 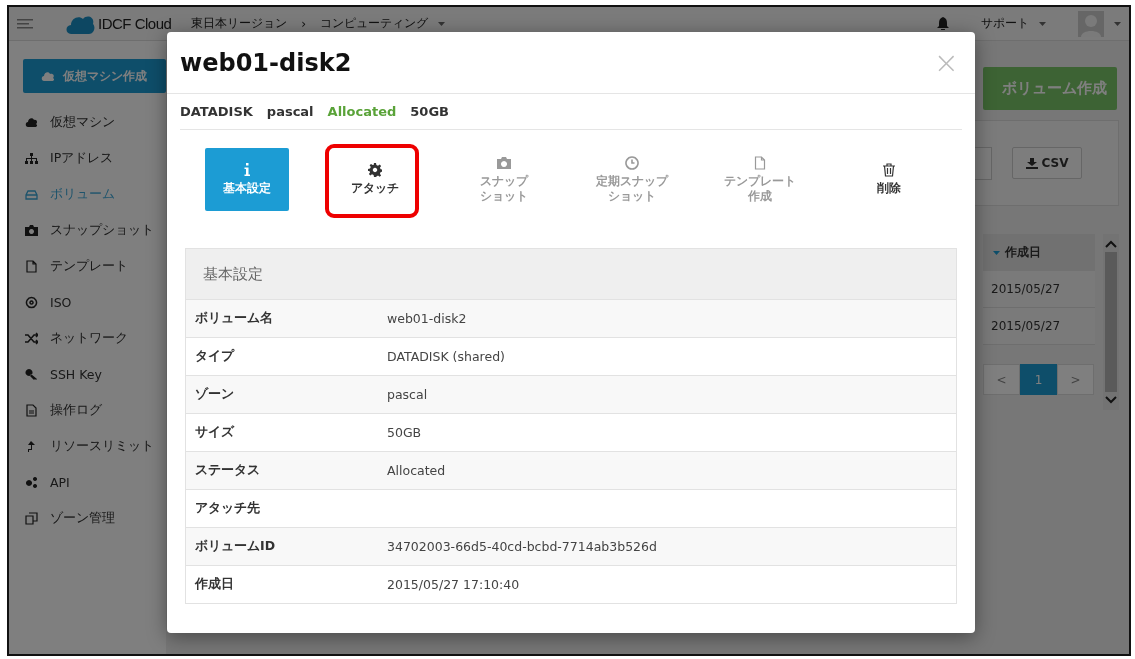 I want to click on logo-text: IDCF Cloud, so click(x=135, y=23).